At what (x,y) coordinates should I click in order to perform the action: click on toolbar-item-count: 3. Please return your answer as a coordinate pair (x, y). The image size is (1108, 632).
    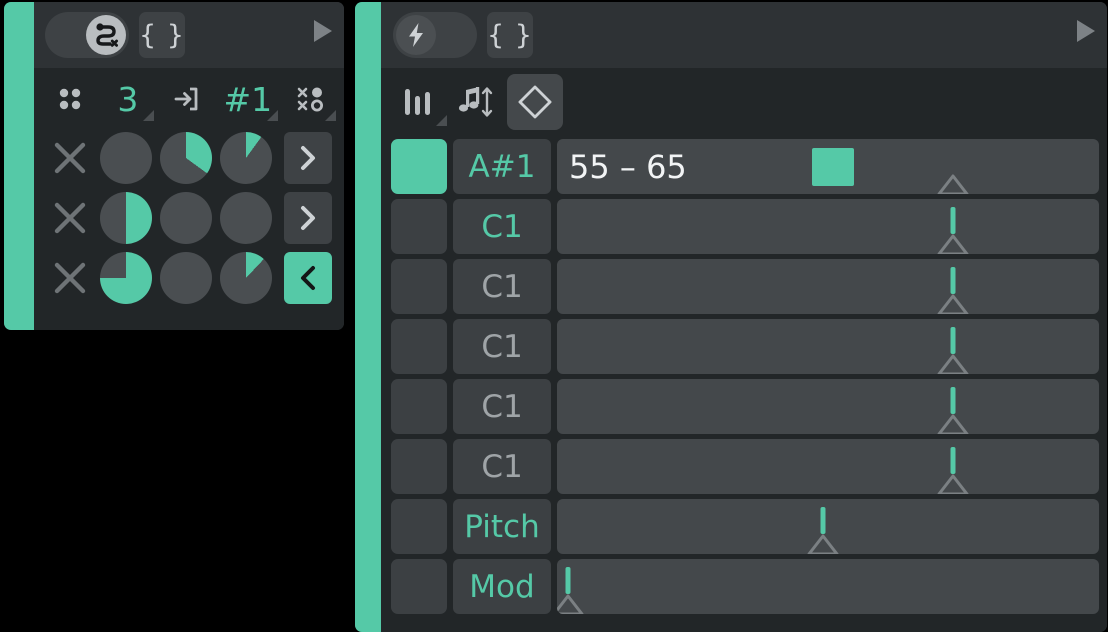
    Looking at the image, I should click on (131, 99).